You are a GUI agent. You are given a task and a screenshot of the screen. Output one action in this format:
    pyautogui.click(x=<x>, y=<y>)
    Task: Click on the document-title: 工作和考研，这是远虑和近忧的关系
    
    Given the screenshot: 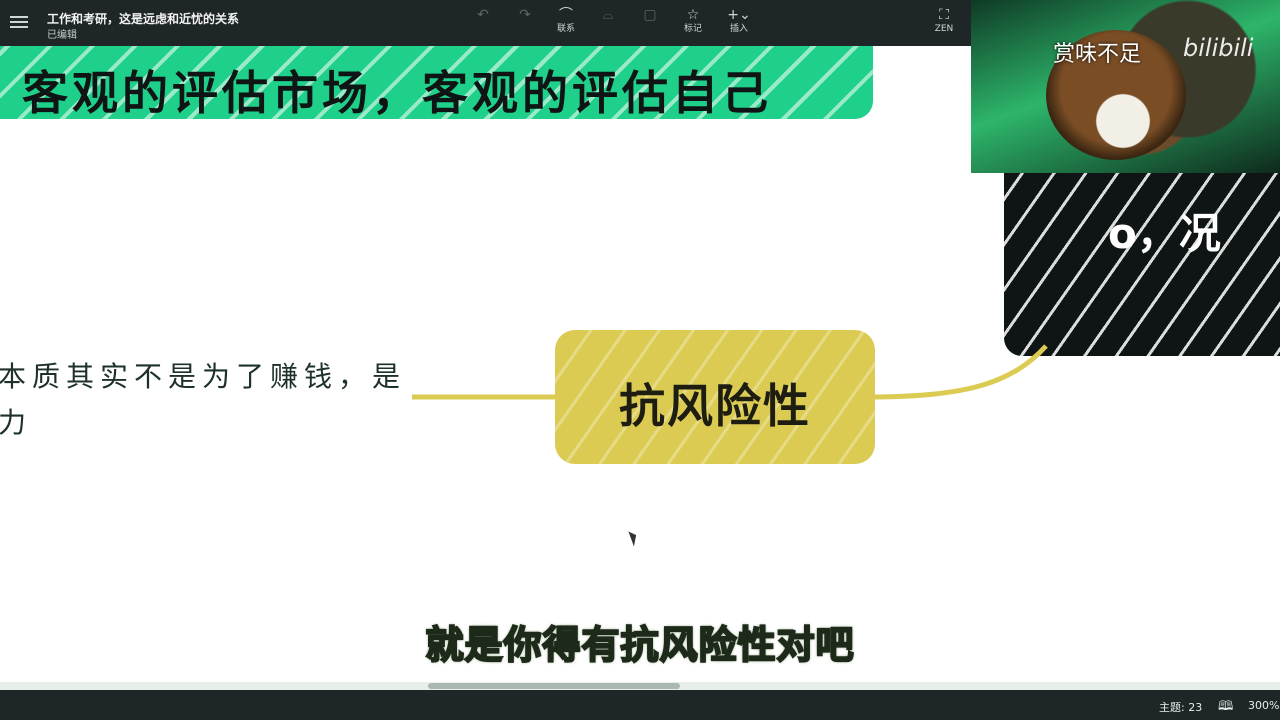 What is the action you would take?
    pyautogui.click(x=143, y=19)
    